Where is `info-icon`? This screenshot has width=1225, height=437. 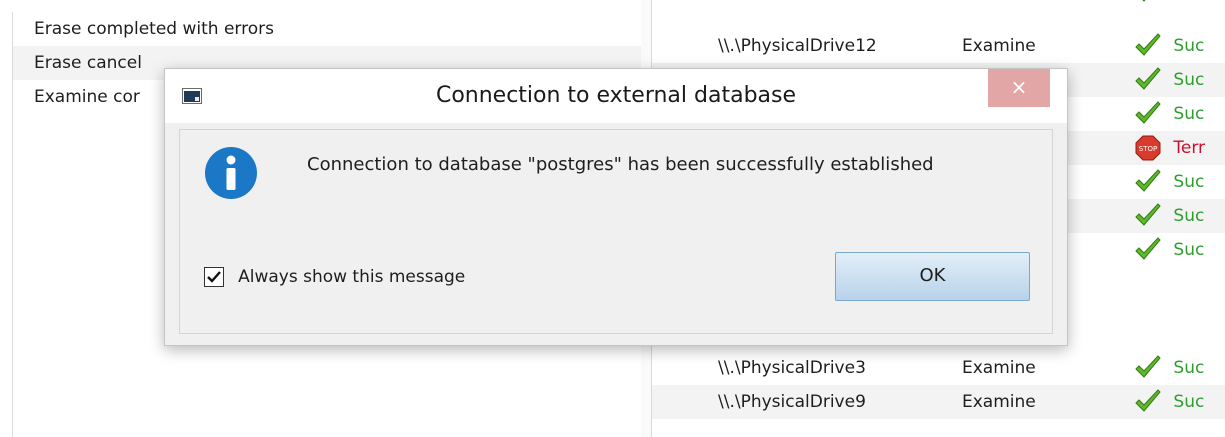
info-icon is located at coordinates (231, 173).